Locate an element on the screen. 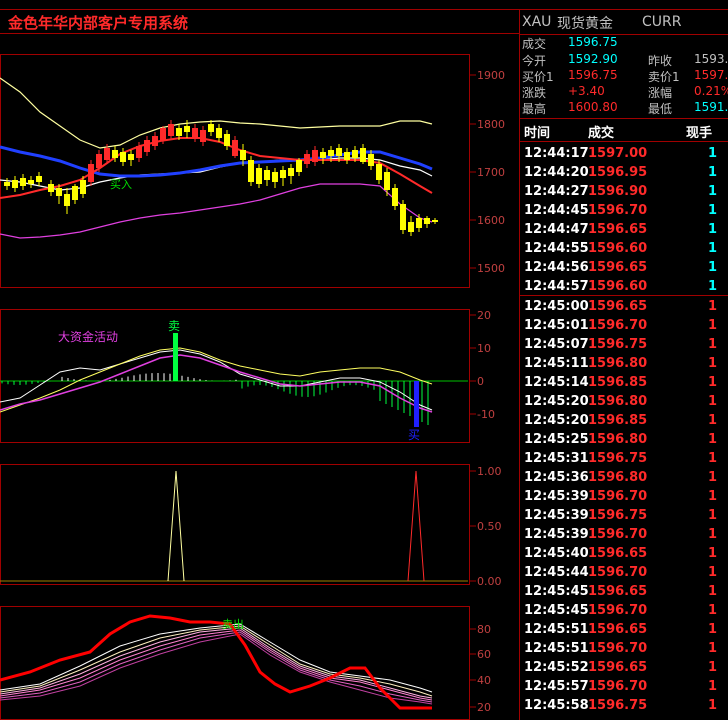 The height and width of the screenshot is (720, 728). table-row: 12:45:25 1596.80 1 is located at coordinates (364, 439).